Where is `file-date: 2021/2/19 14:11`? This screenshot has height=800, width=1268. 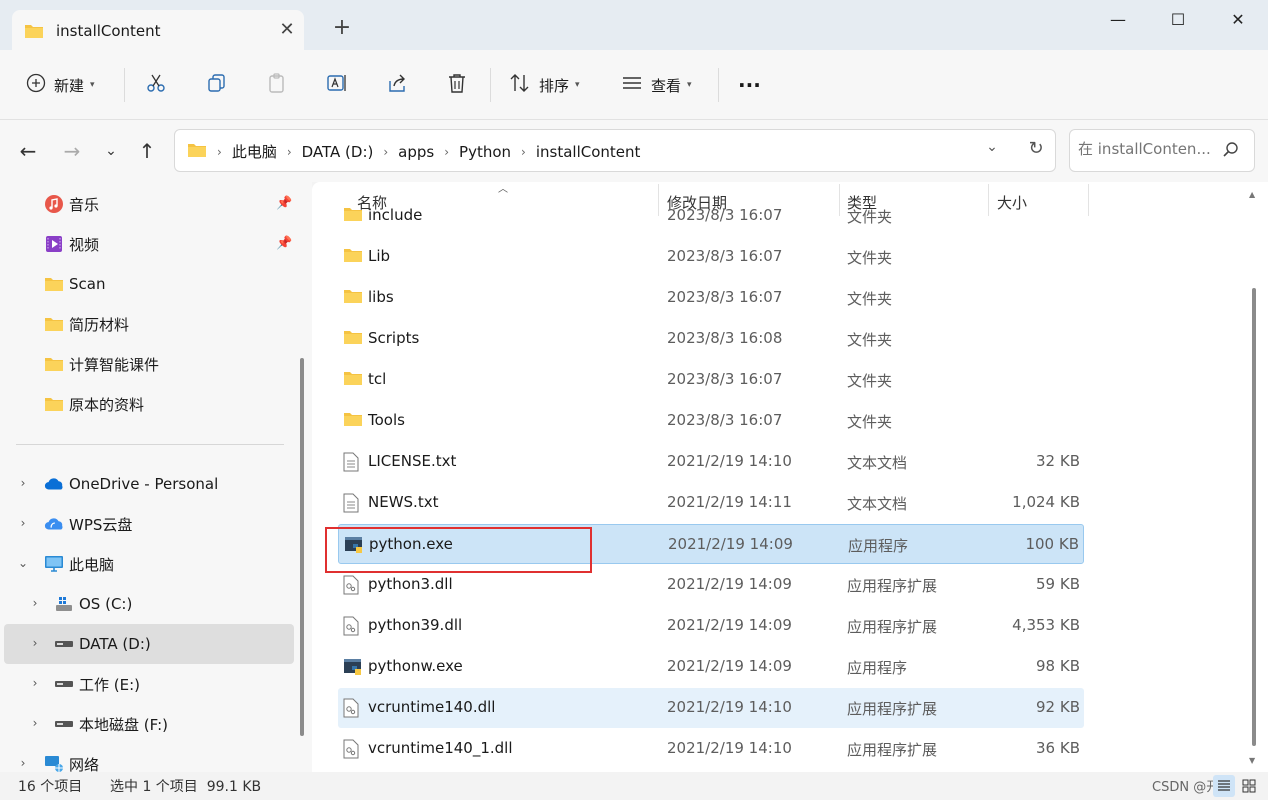 file-date: 2021/2/19 14:11 is located at coordinates (729, 502).